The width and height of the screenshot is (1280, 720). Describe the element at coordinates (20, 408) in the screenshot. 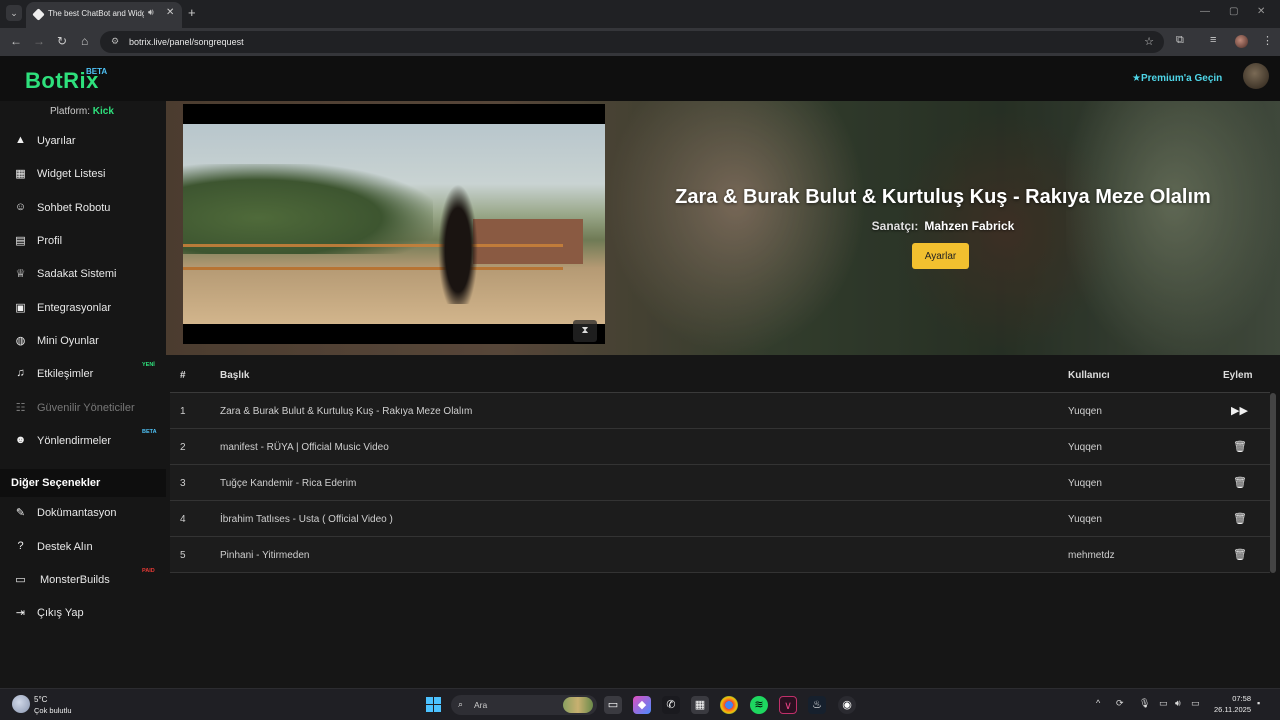

I see `users-icon: ☷` at that location.